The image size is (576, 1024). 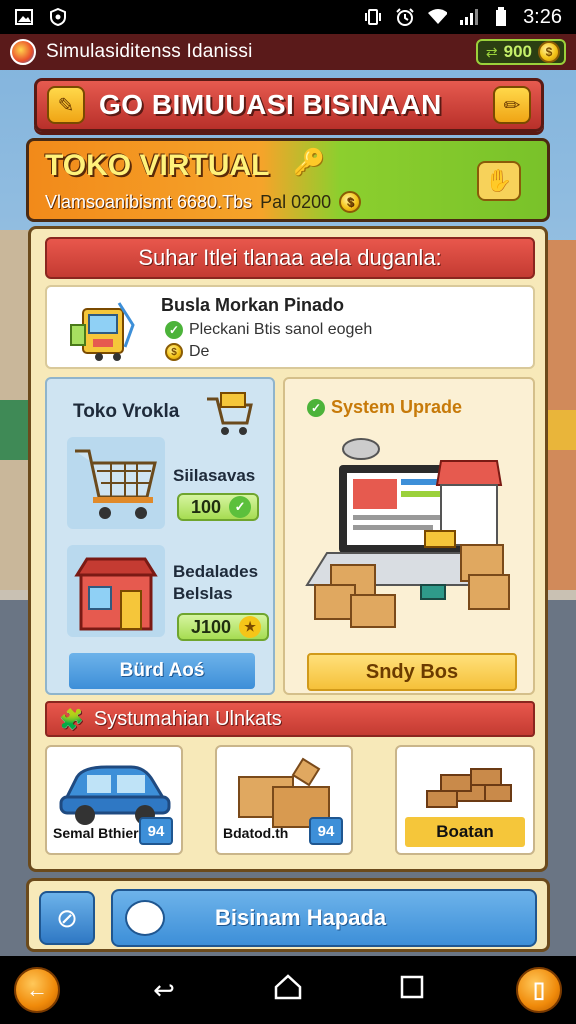 I want to click on back-arrow-icon: ←, so click(x=37, y=989).